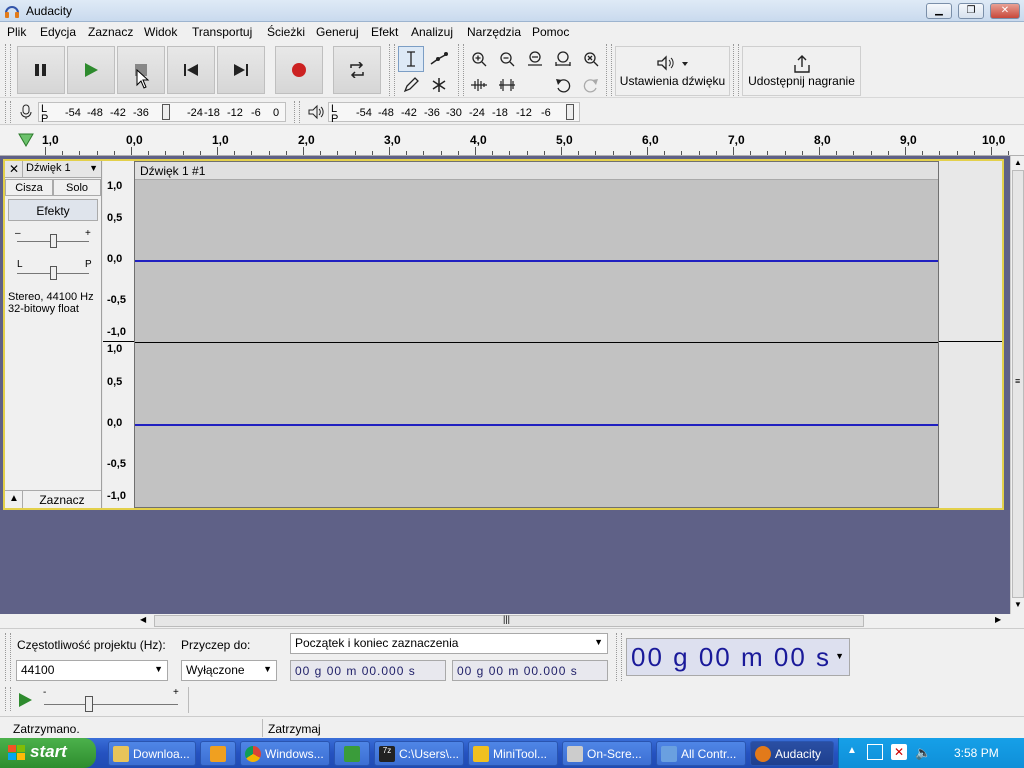 The image size is (1024, 768). What do you see at coordinates (971, 11) in the screenshot?
I see `maximize-button: ❐` at bounding box center [971, 11].